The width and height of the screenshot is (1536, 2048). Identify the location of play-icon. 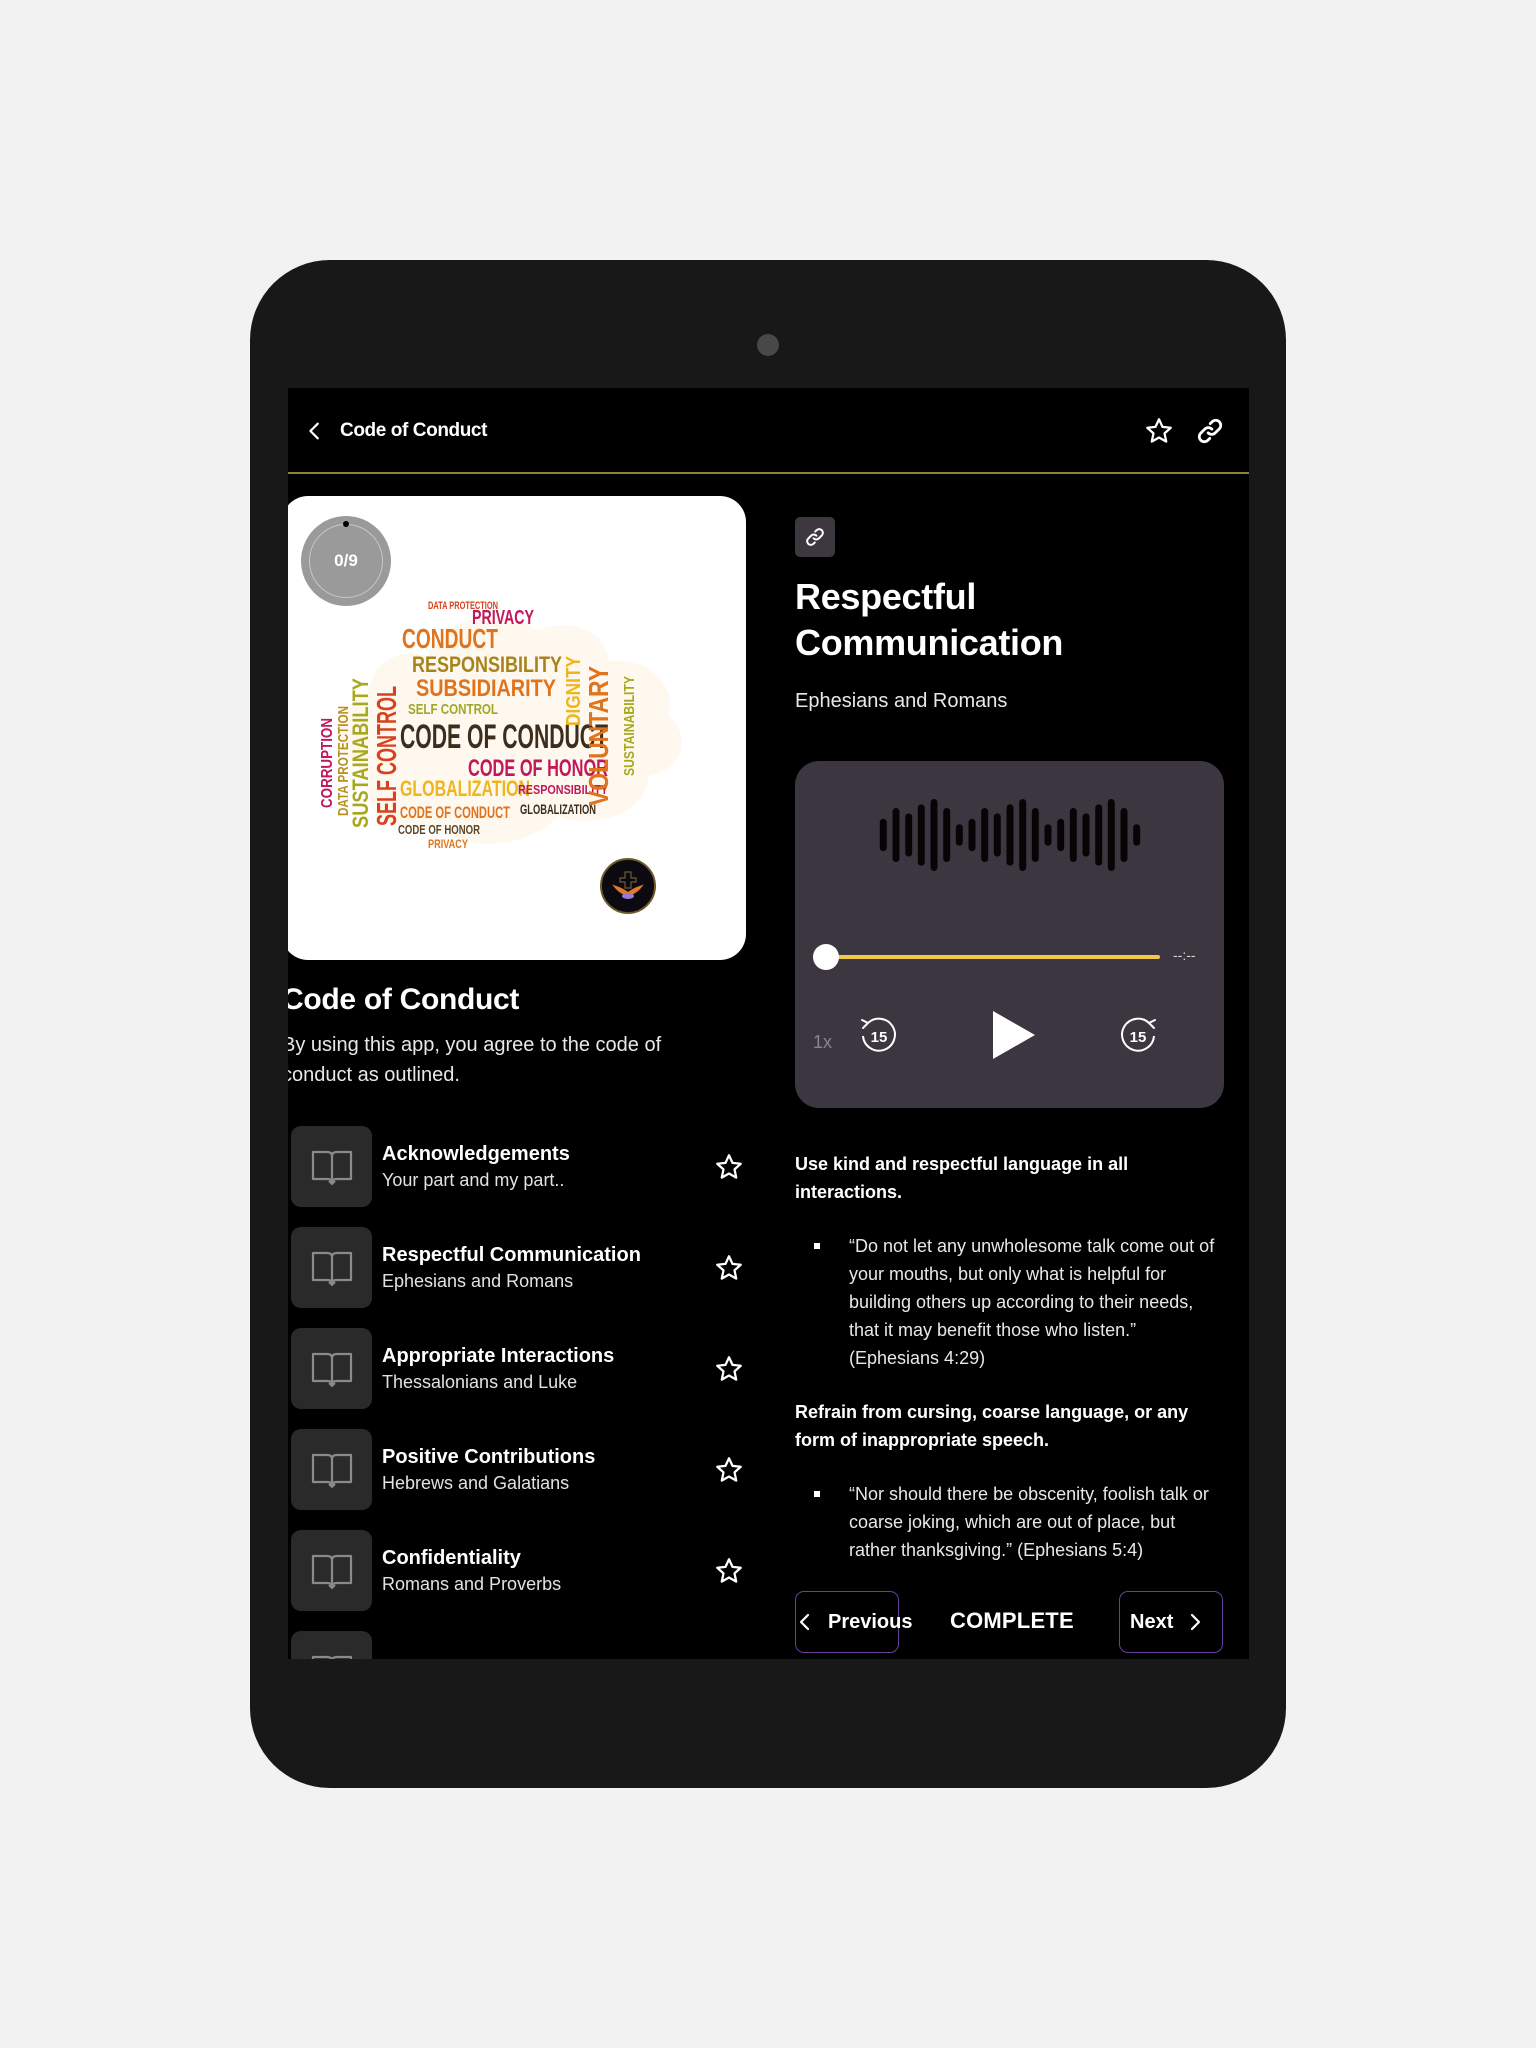
(1014, 1035).